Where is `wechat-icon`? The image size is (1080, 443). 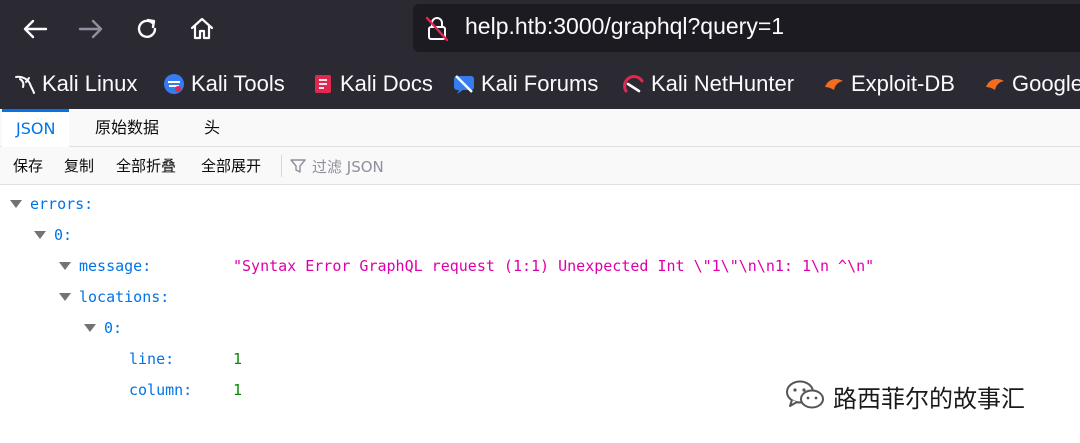 wechat-icon is located at coordinates (805, 394).